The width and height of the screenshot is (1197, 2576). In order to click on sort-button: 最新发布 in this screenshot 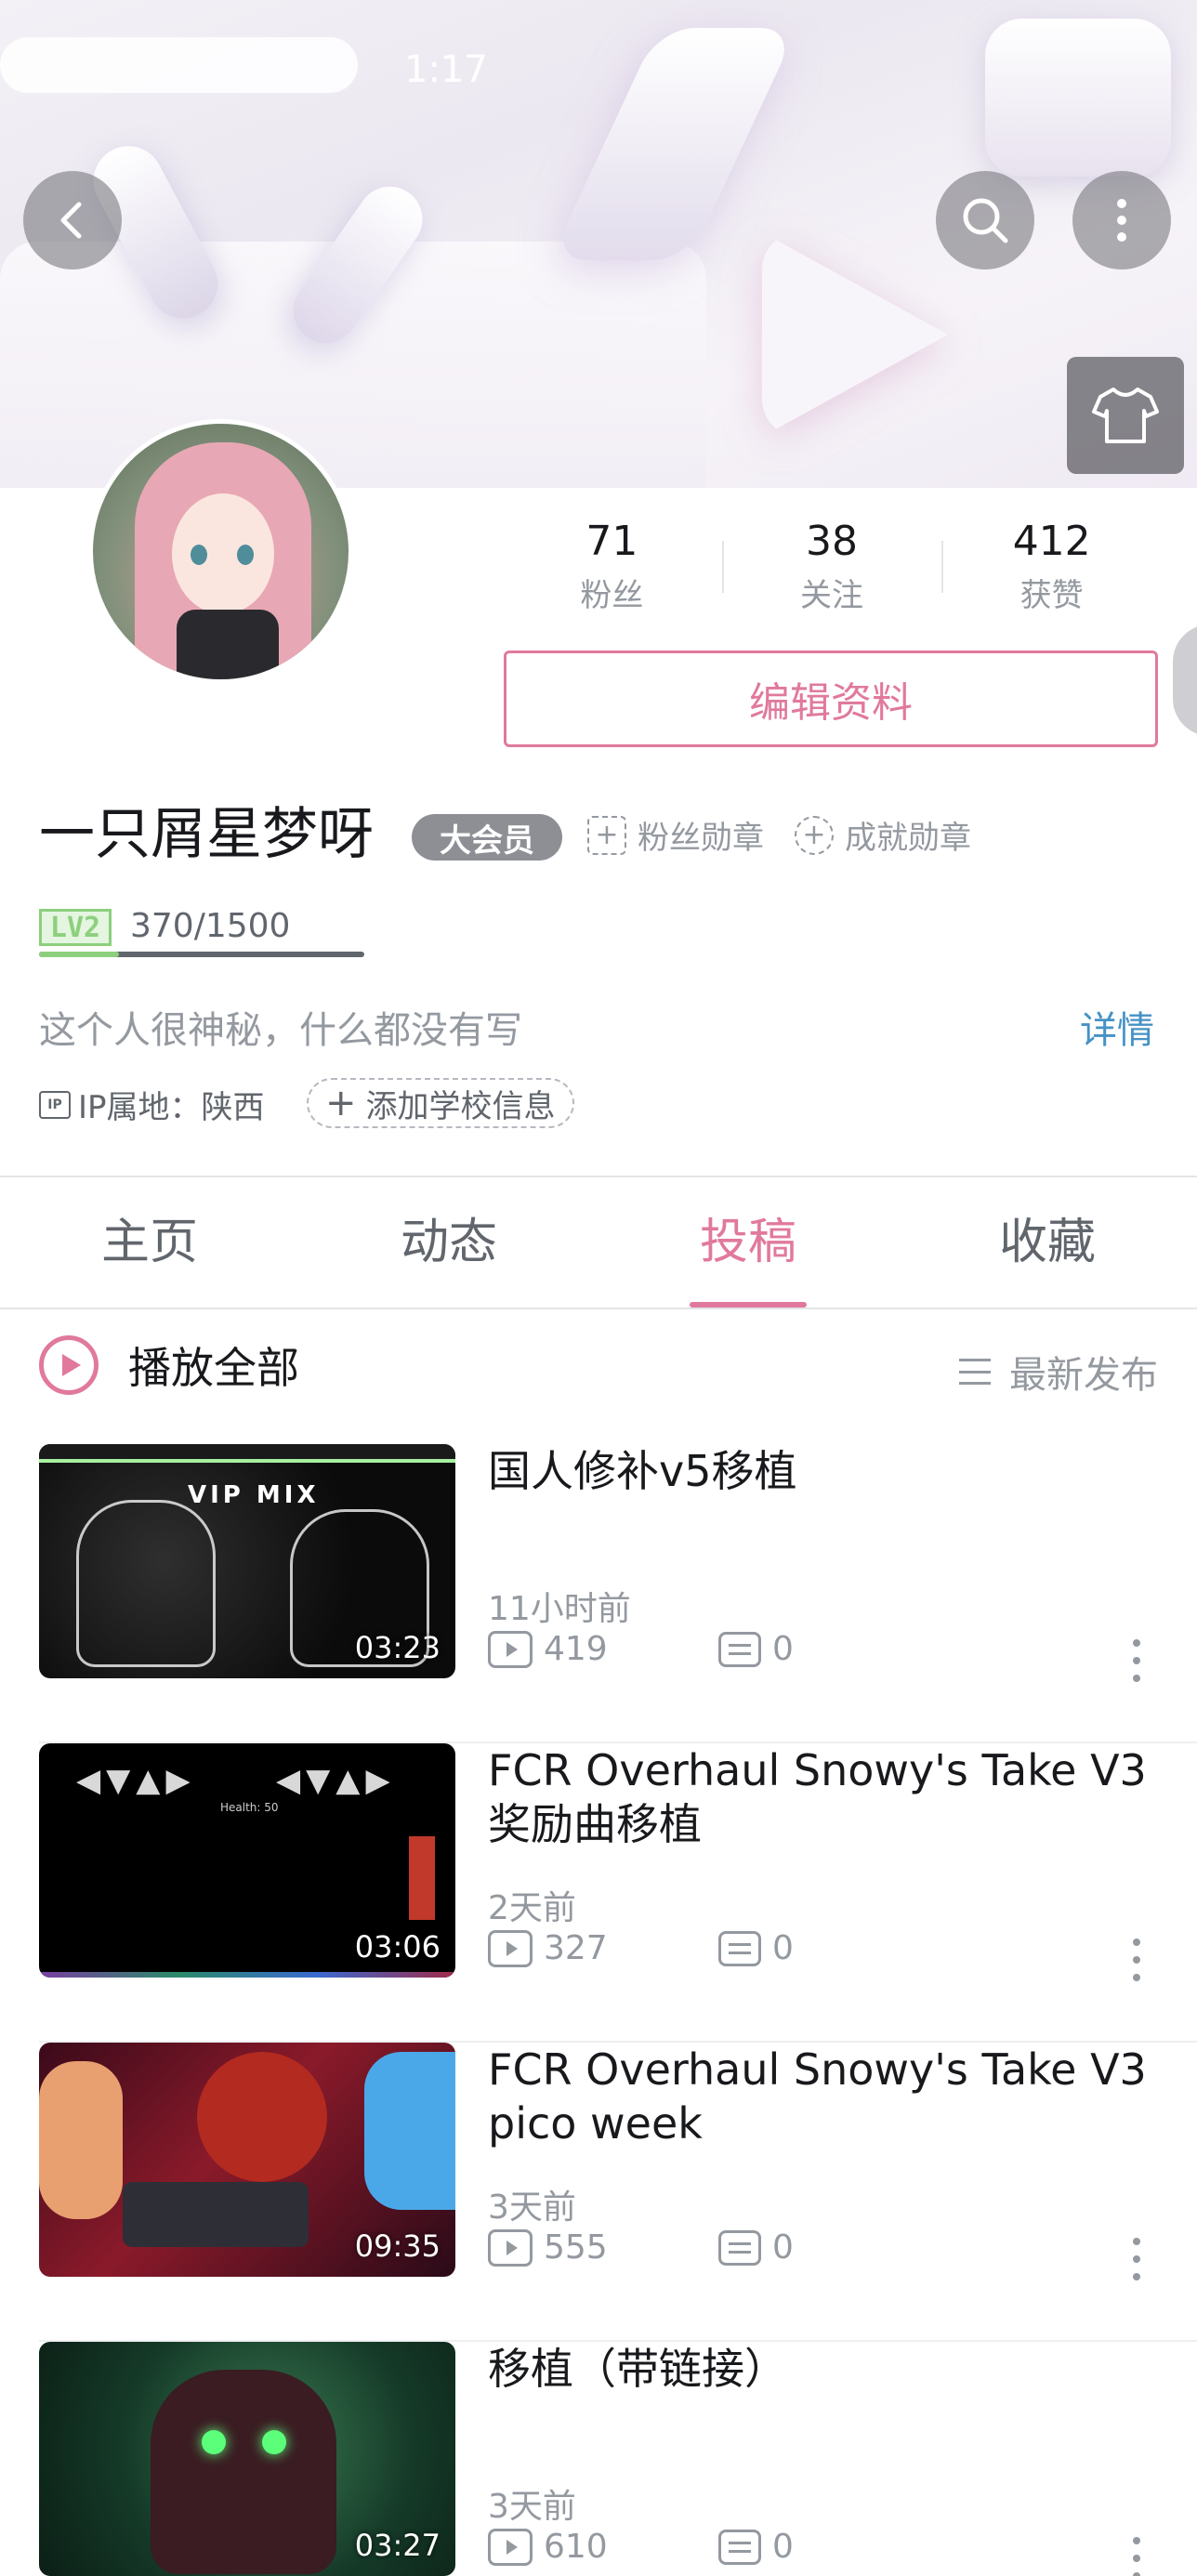, I will do `click(1058, 1372)`.